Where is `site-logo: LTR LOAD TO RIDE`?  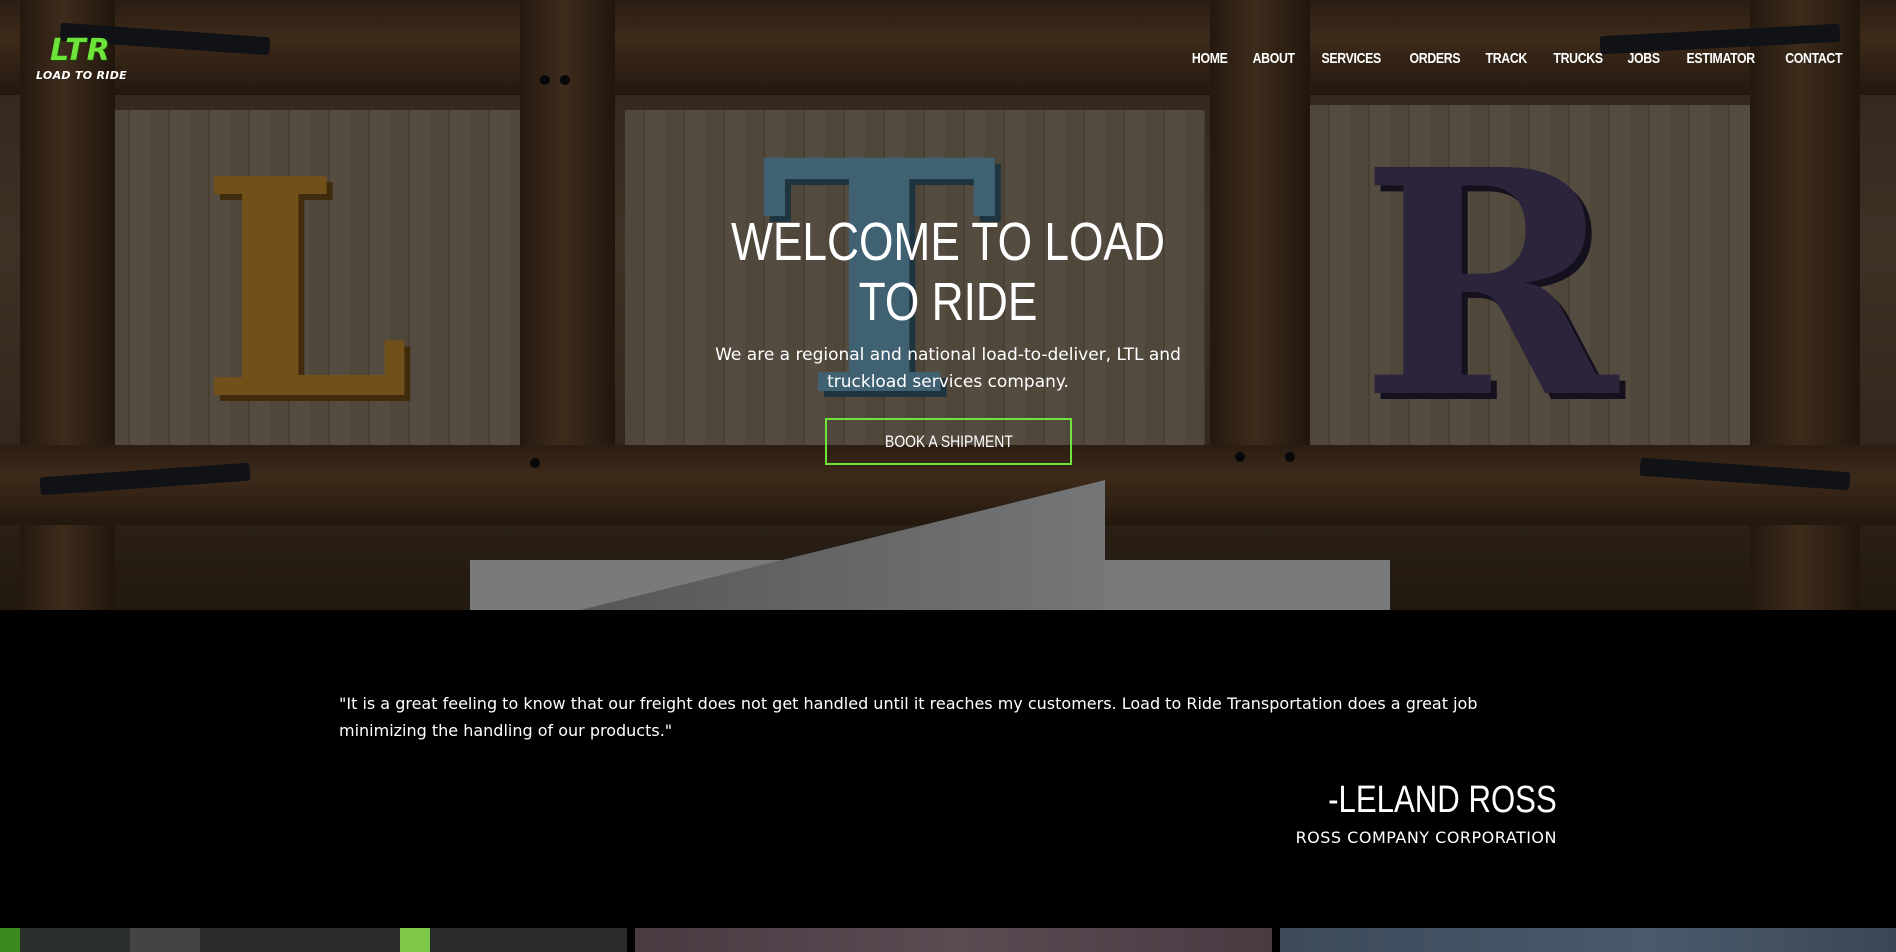 site-logo: LTR LOAD TO RIDE is located at coordinates (86, 61).